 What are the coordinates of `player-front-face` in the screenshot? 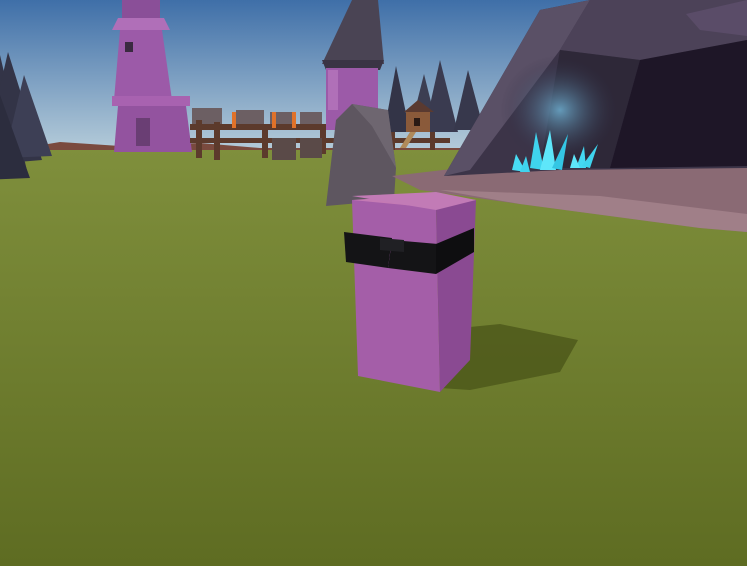 It's located at (396, 296).